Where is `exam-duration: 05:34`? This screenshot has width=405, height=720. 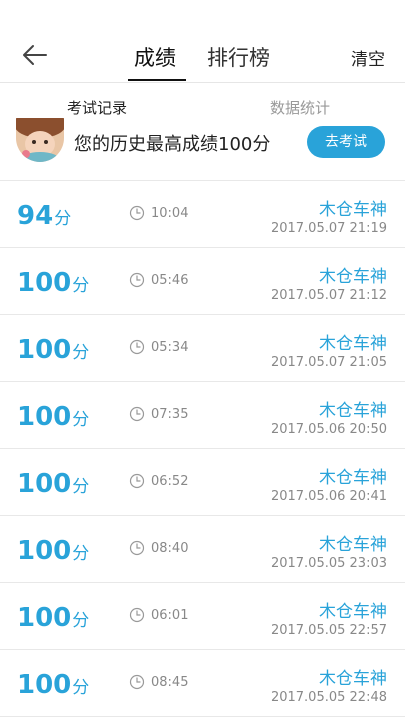
exam-duration: 05:34 is located at coordinates (170, 347).